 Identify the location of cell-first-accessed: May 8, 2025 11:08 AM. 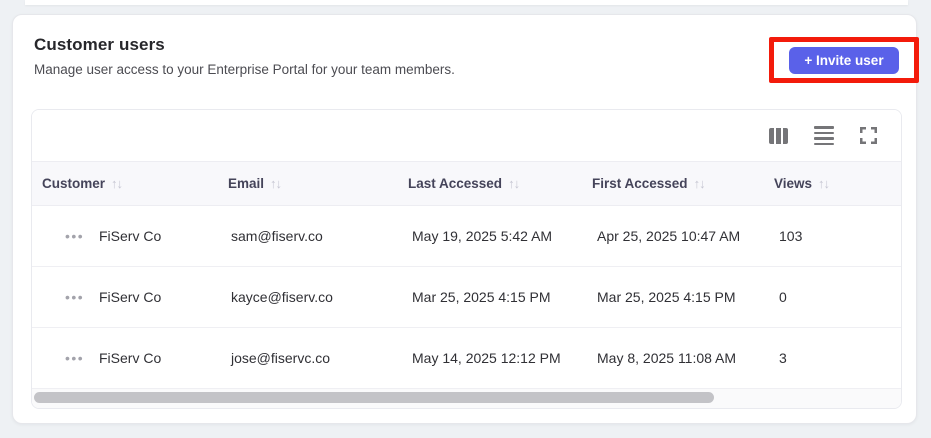
(667, 358).